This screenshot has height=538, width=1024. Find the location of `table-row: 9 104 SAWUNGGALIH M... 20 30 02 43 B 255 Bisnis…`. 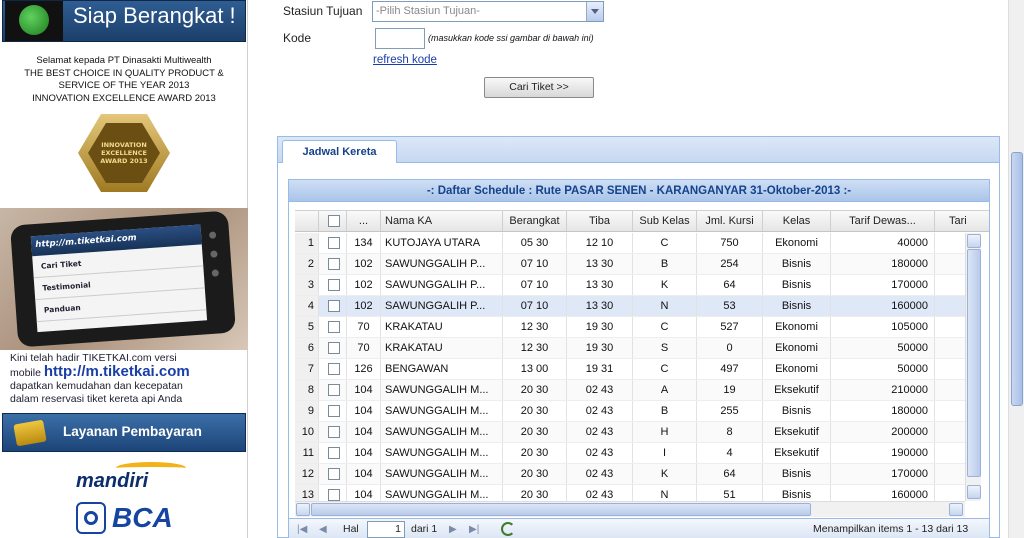

table-row: 9 104 SAWUNGGALIH M... 20 30 02 43 B 255 Bisnis… is located at coordinates (630, 411).